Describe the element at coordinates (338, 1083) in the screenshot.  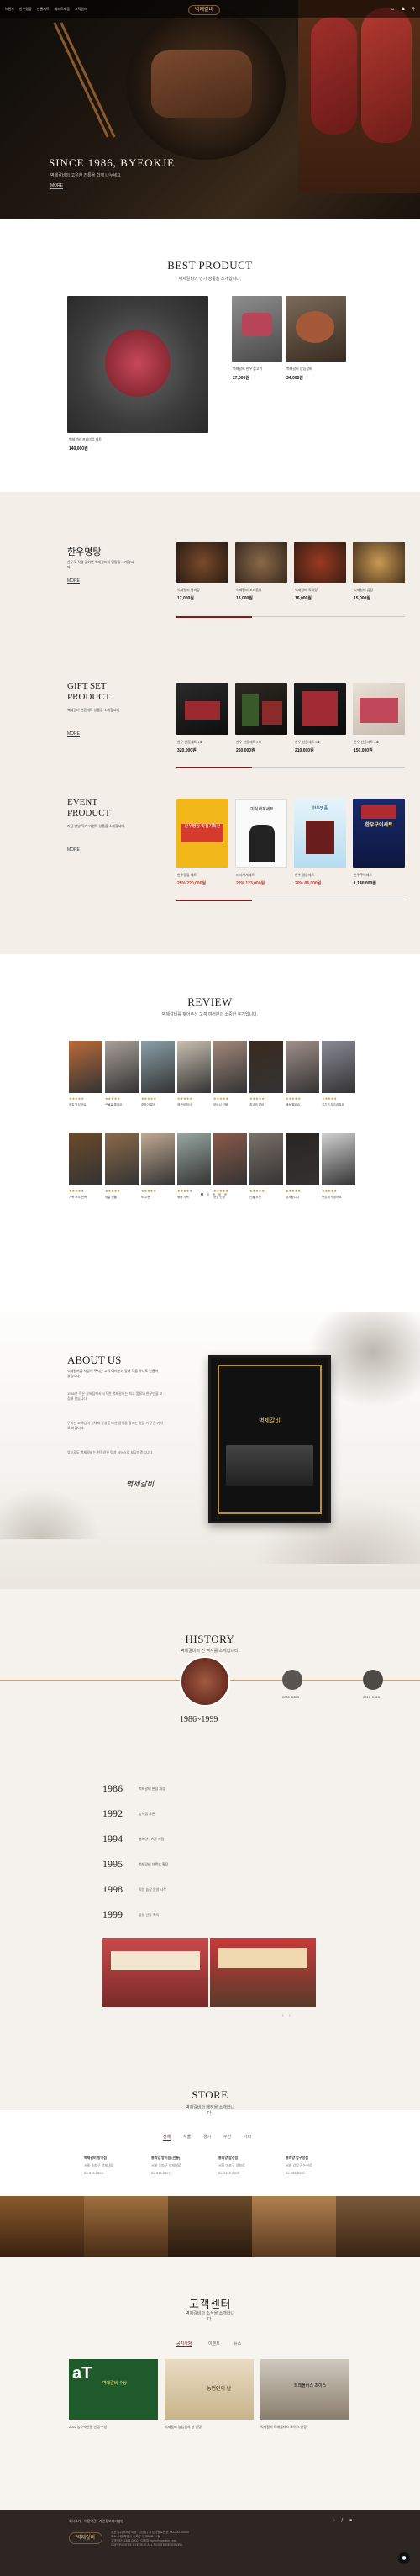
I see `review-card: ★★★★★ 고기가 부드러워요` at that location.